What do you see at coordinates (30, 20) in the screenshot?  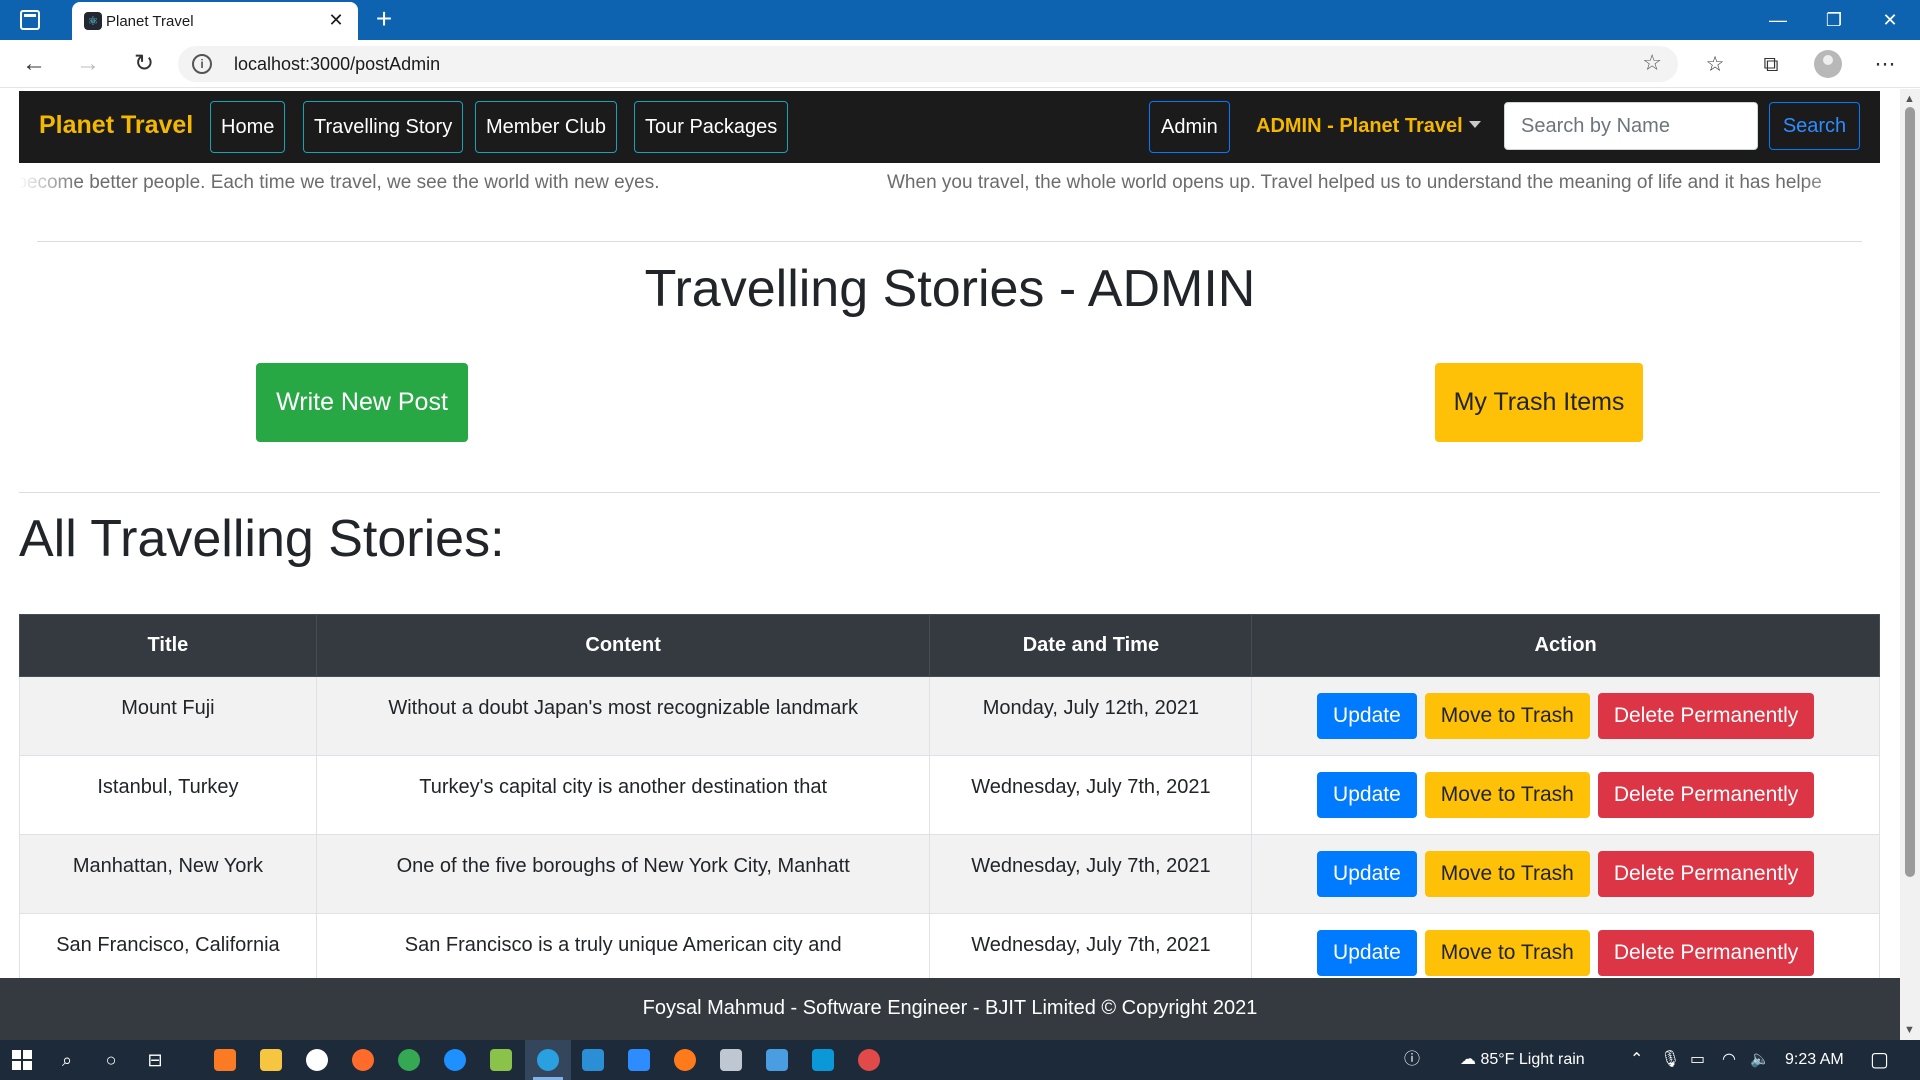 I see `tab-actions-icon` at bounding box center [30, 20].